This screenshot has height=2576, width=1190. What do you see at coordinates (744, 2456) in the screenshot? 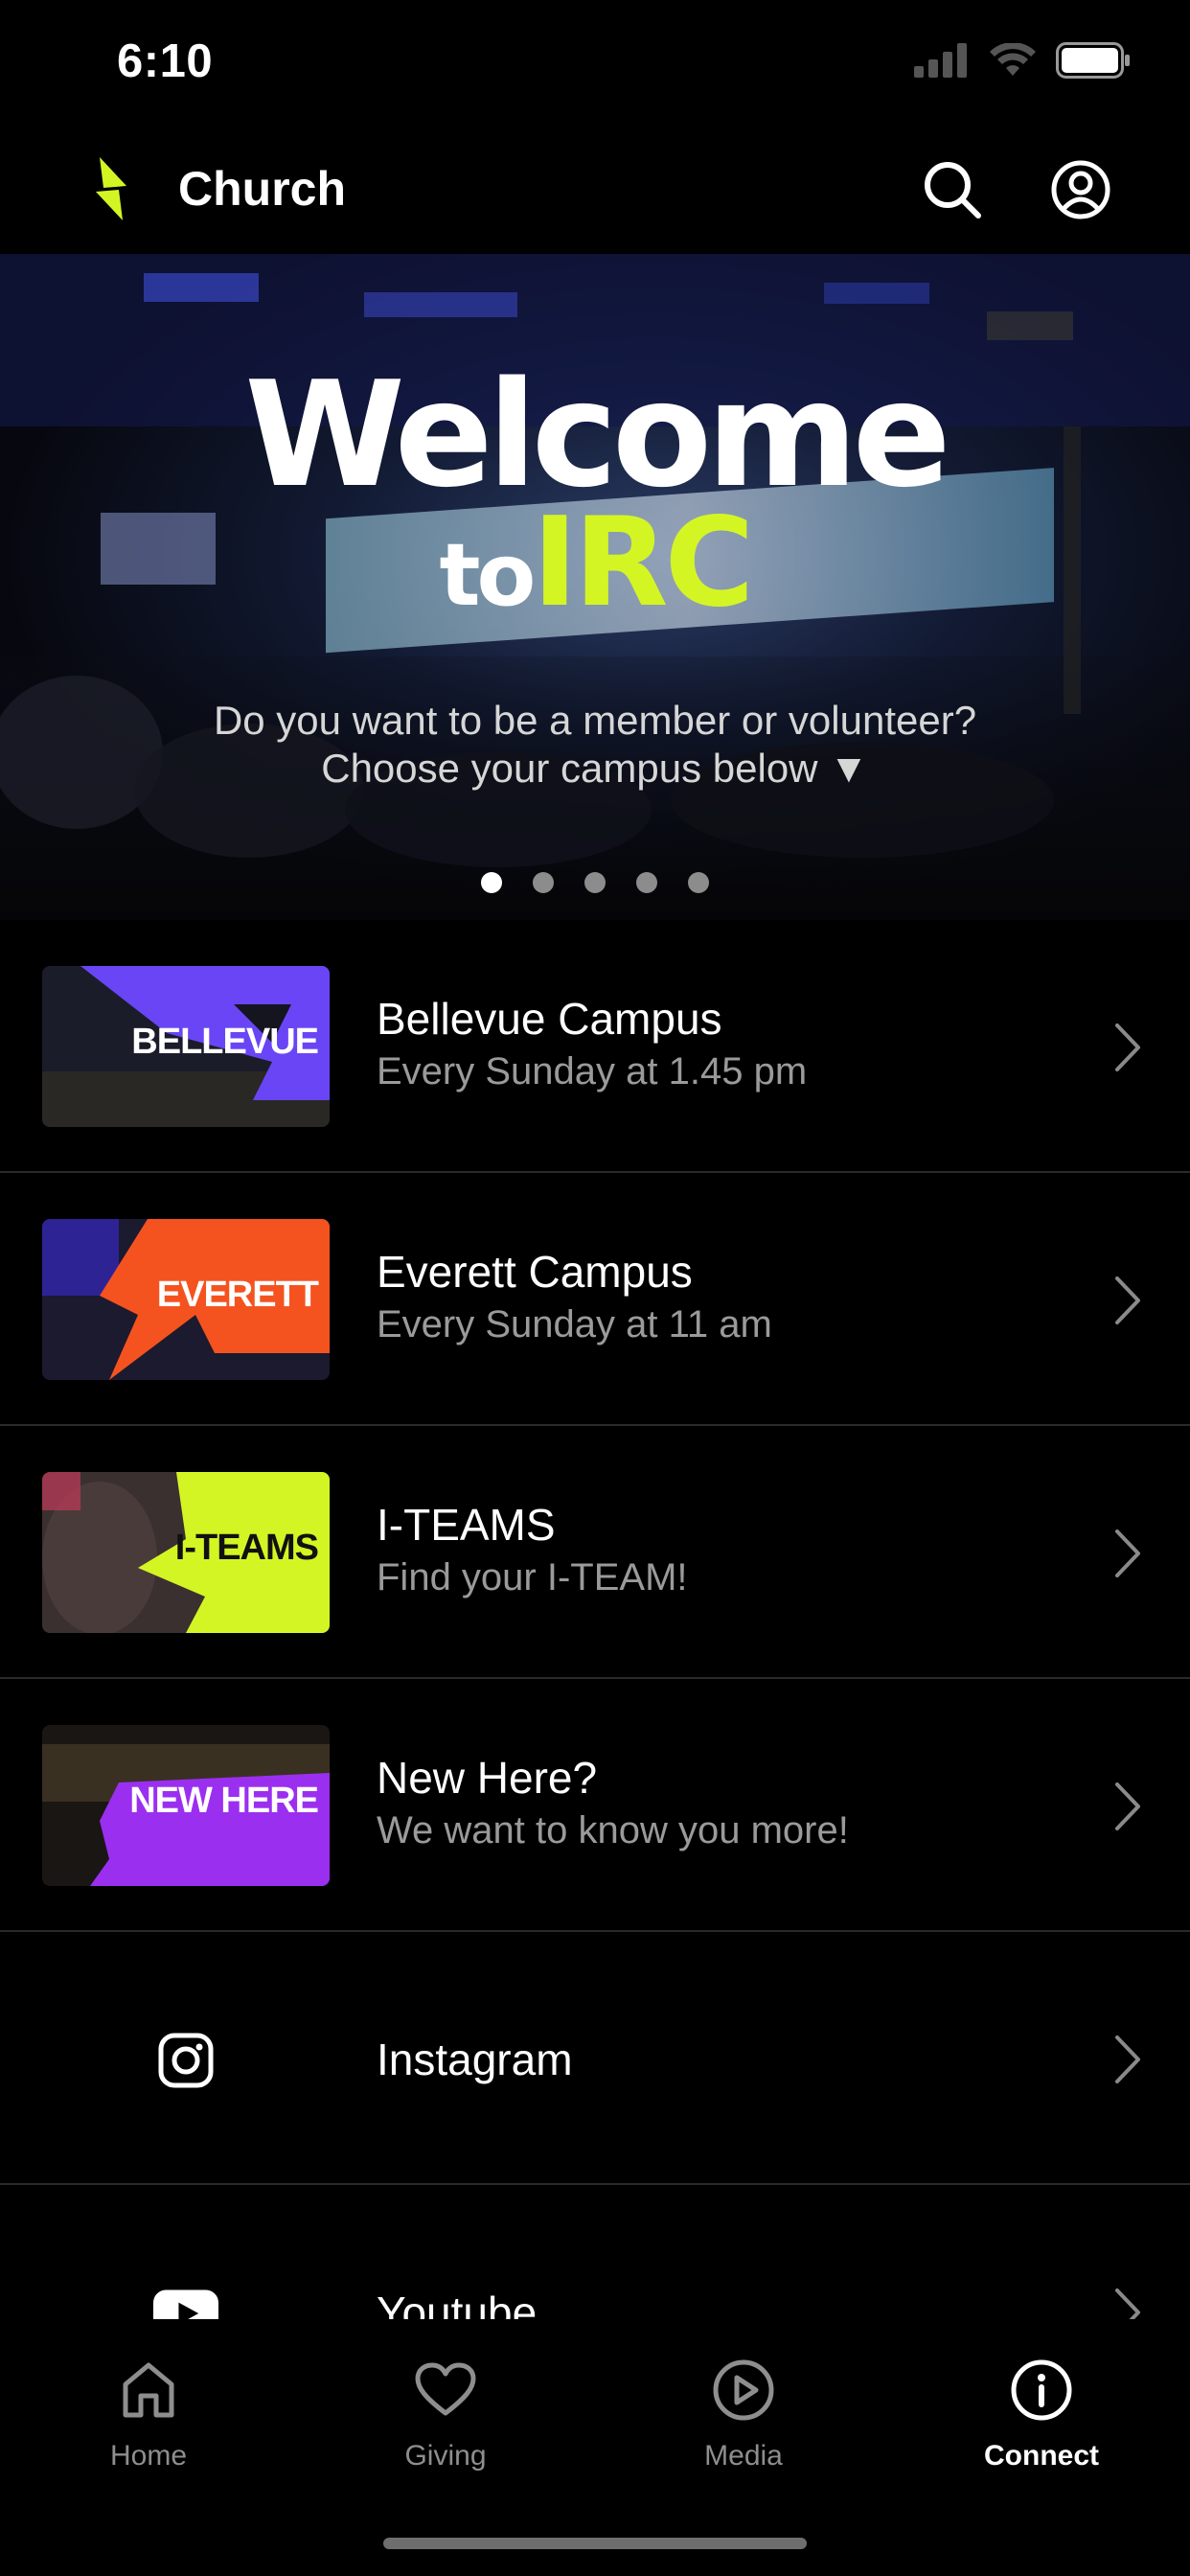
I see `tab-label: Media` at bounding box center [744, 2456].